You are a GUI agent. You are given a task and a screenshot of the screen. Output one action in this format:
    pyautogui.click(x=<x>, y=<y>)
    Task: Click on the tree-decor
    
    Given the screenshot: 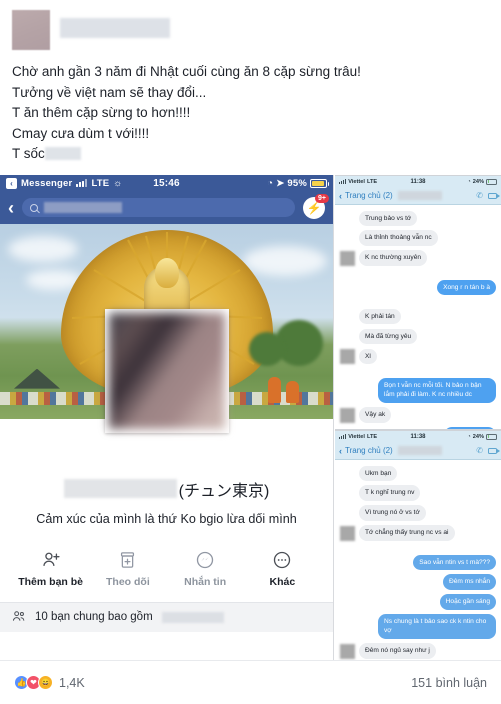 What is the action you would take?
    pyautogui.click(x=267, y=348)
    